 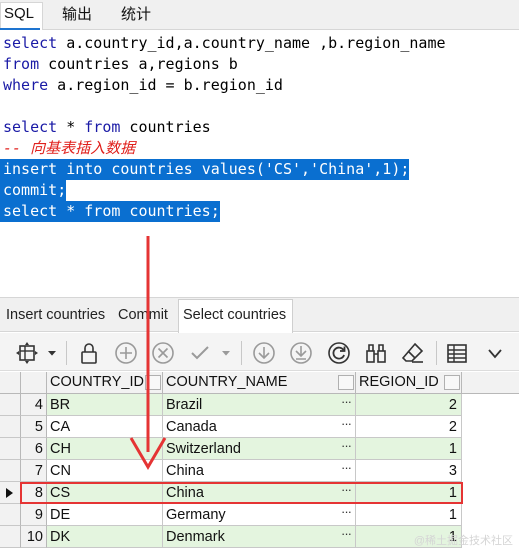 What do you see at coordinates (163, 353) in the screenshot?
I see `delete-record-icon` at bounding box center [163, 353].